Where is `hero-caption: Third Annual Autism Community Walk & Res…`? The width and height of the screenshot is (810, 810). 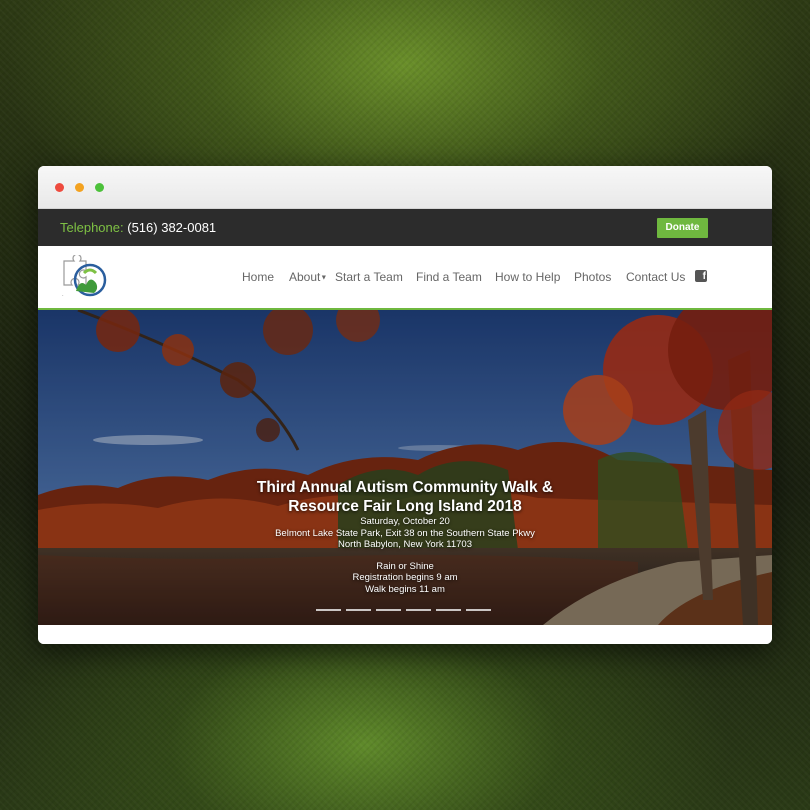
hero-caption: Third Annual Autism Community Walk & Res… is located at coordinates (405, 536).